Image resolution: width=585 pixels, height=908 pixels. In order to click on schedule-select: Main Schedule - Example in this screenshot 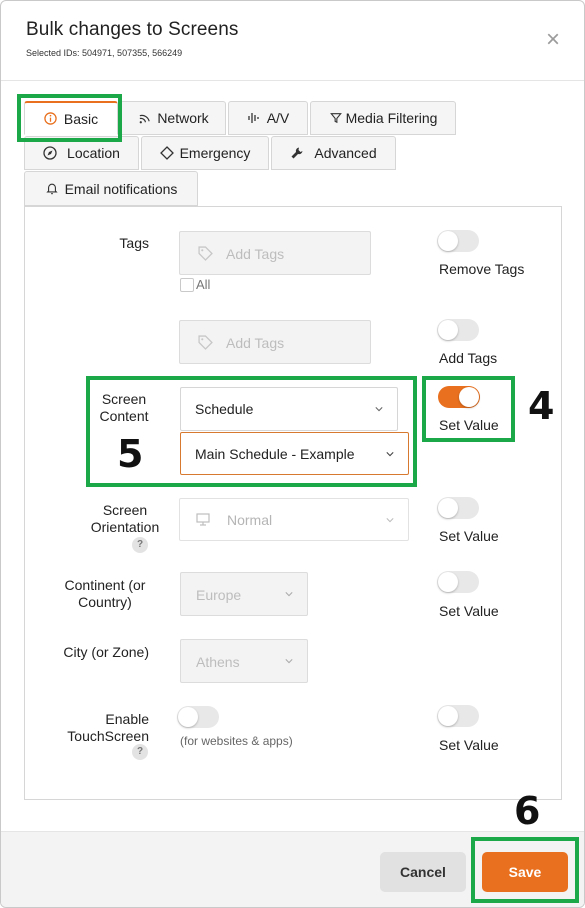, I will do `click(294, 453)`.